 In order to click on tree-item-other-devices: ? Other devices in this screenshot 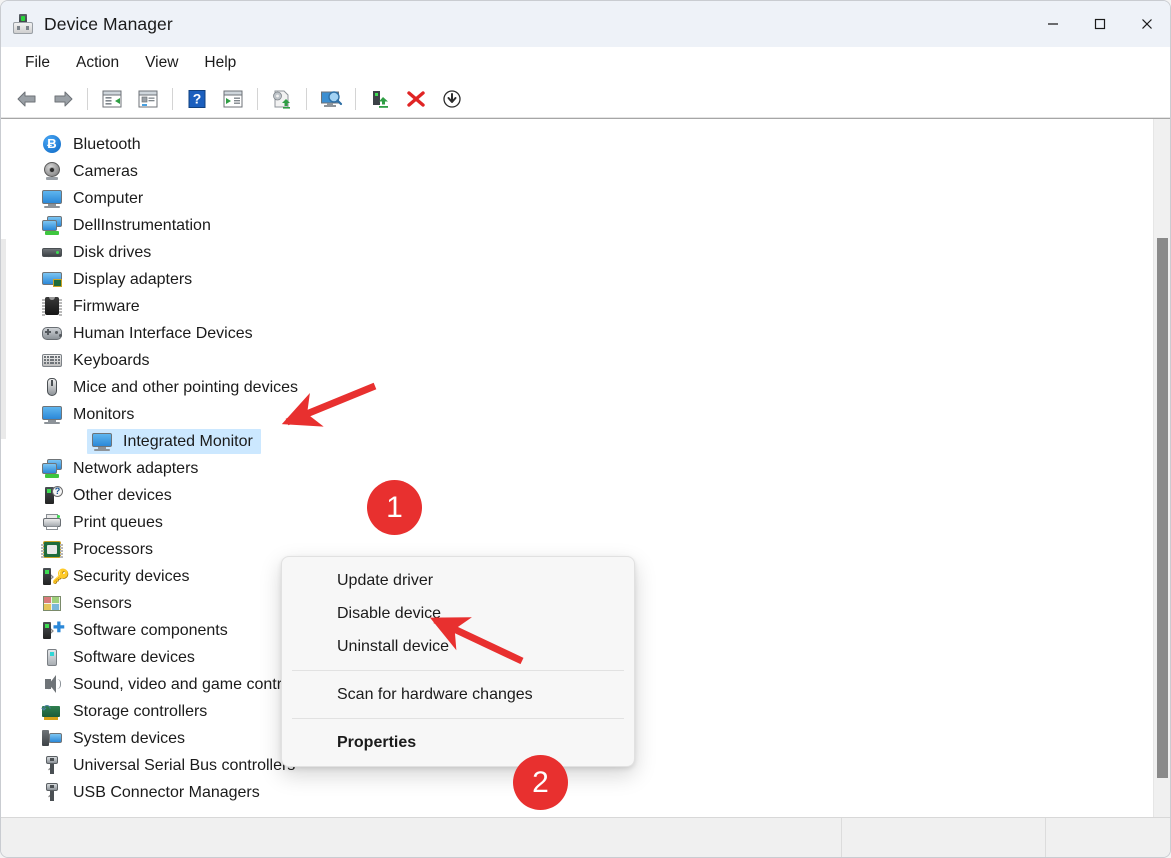, I will do `click(585, 495)`.